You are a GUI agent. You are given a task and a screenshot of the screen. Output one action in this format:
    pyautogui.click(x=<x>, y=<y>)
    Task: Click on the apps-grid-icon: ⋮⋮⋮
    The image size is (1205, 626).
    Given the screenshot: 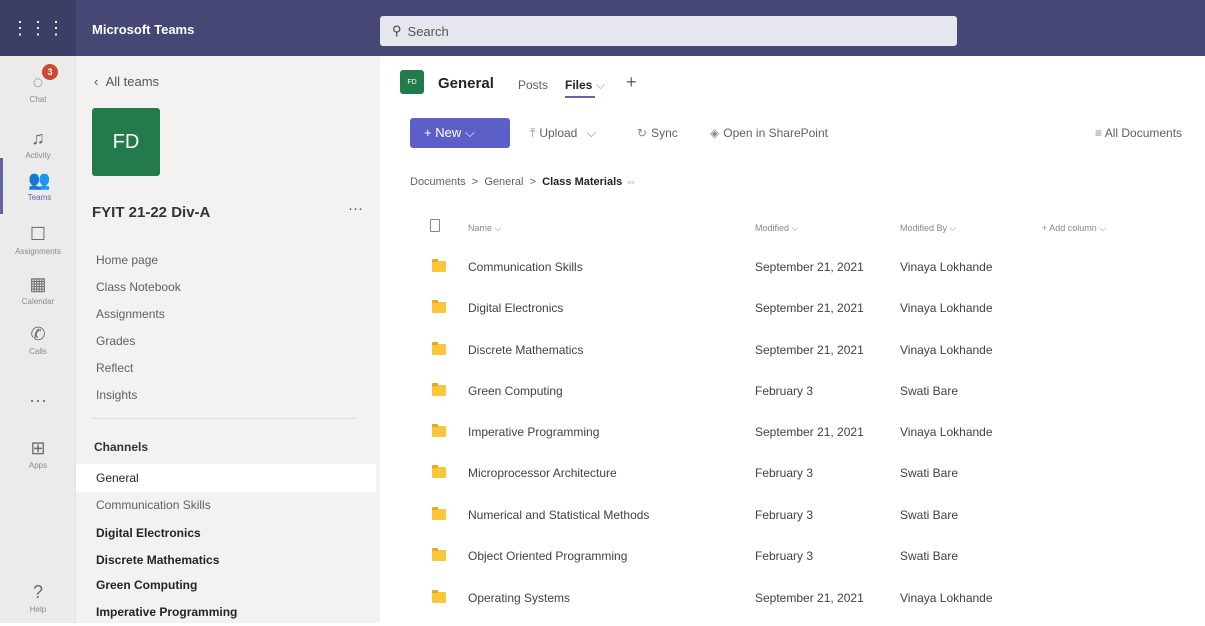 What is the action you would take?
    pyautogui.click(x=38, y=28)
    